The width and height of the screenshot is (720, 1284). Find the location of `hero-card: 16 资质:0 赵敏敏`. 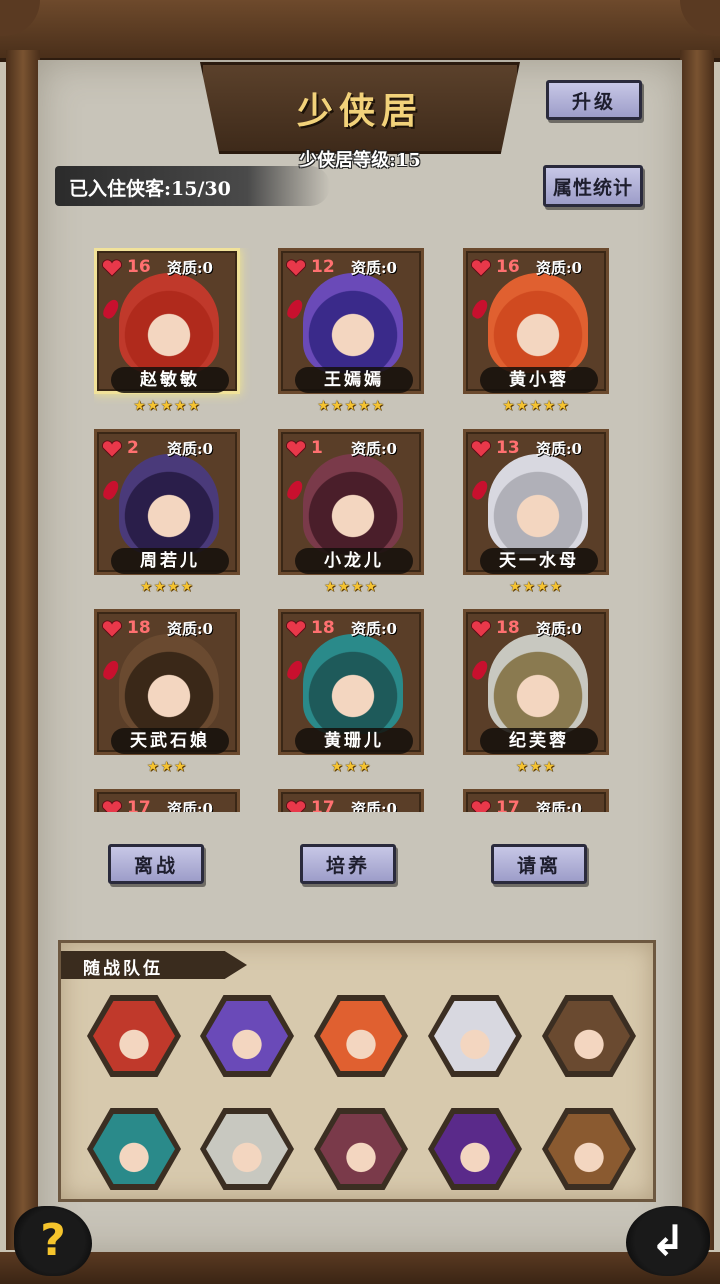

hero-card: 16 资质:0 赵敏敏 is located at coordinates (167, 321).